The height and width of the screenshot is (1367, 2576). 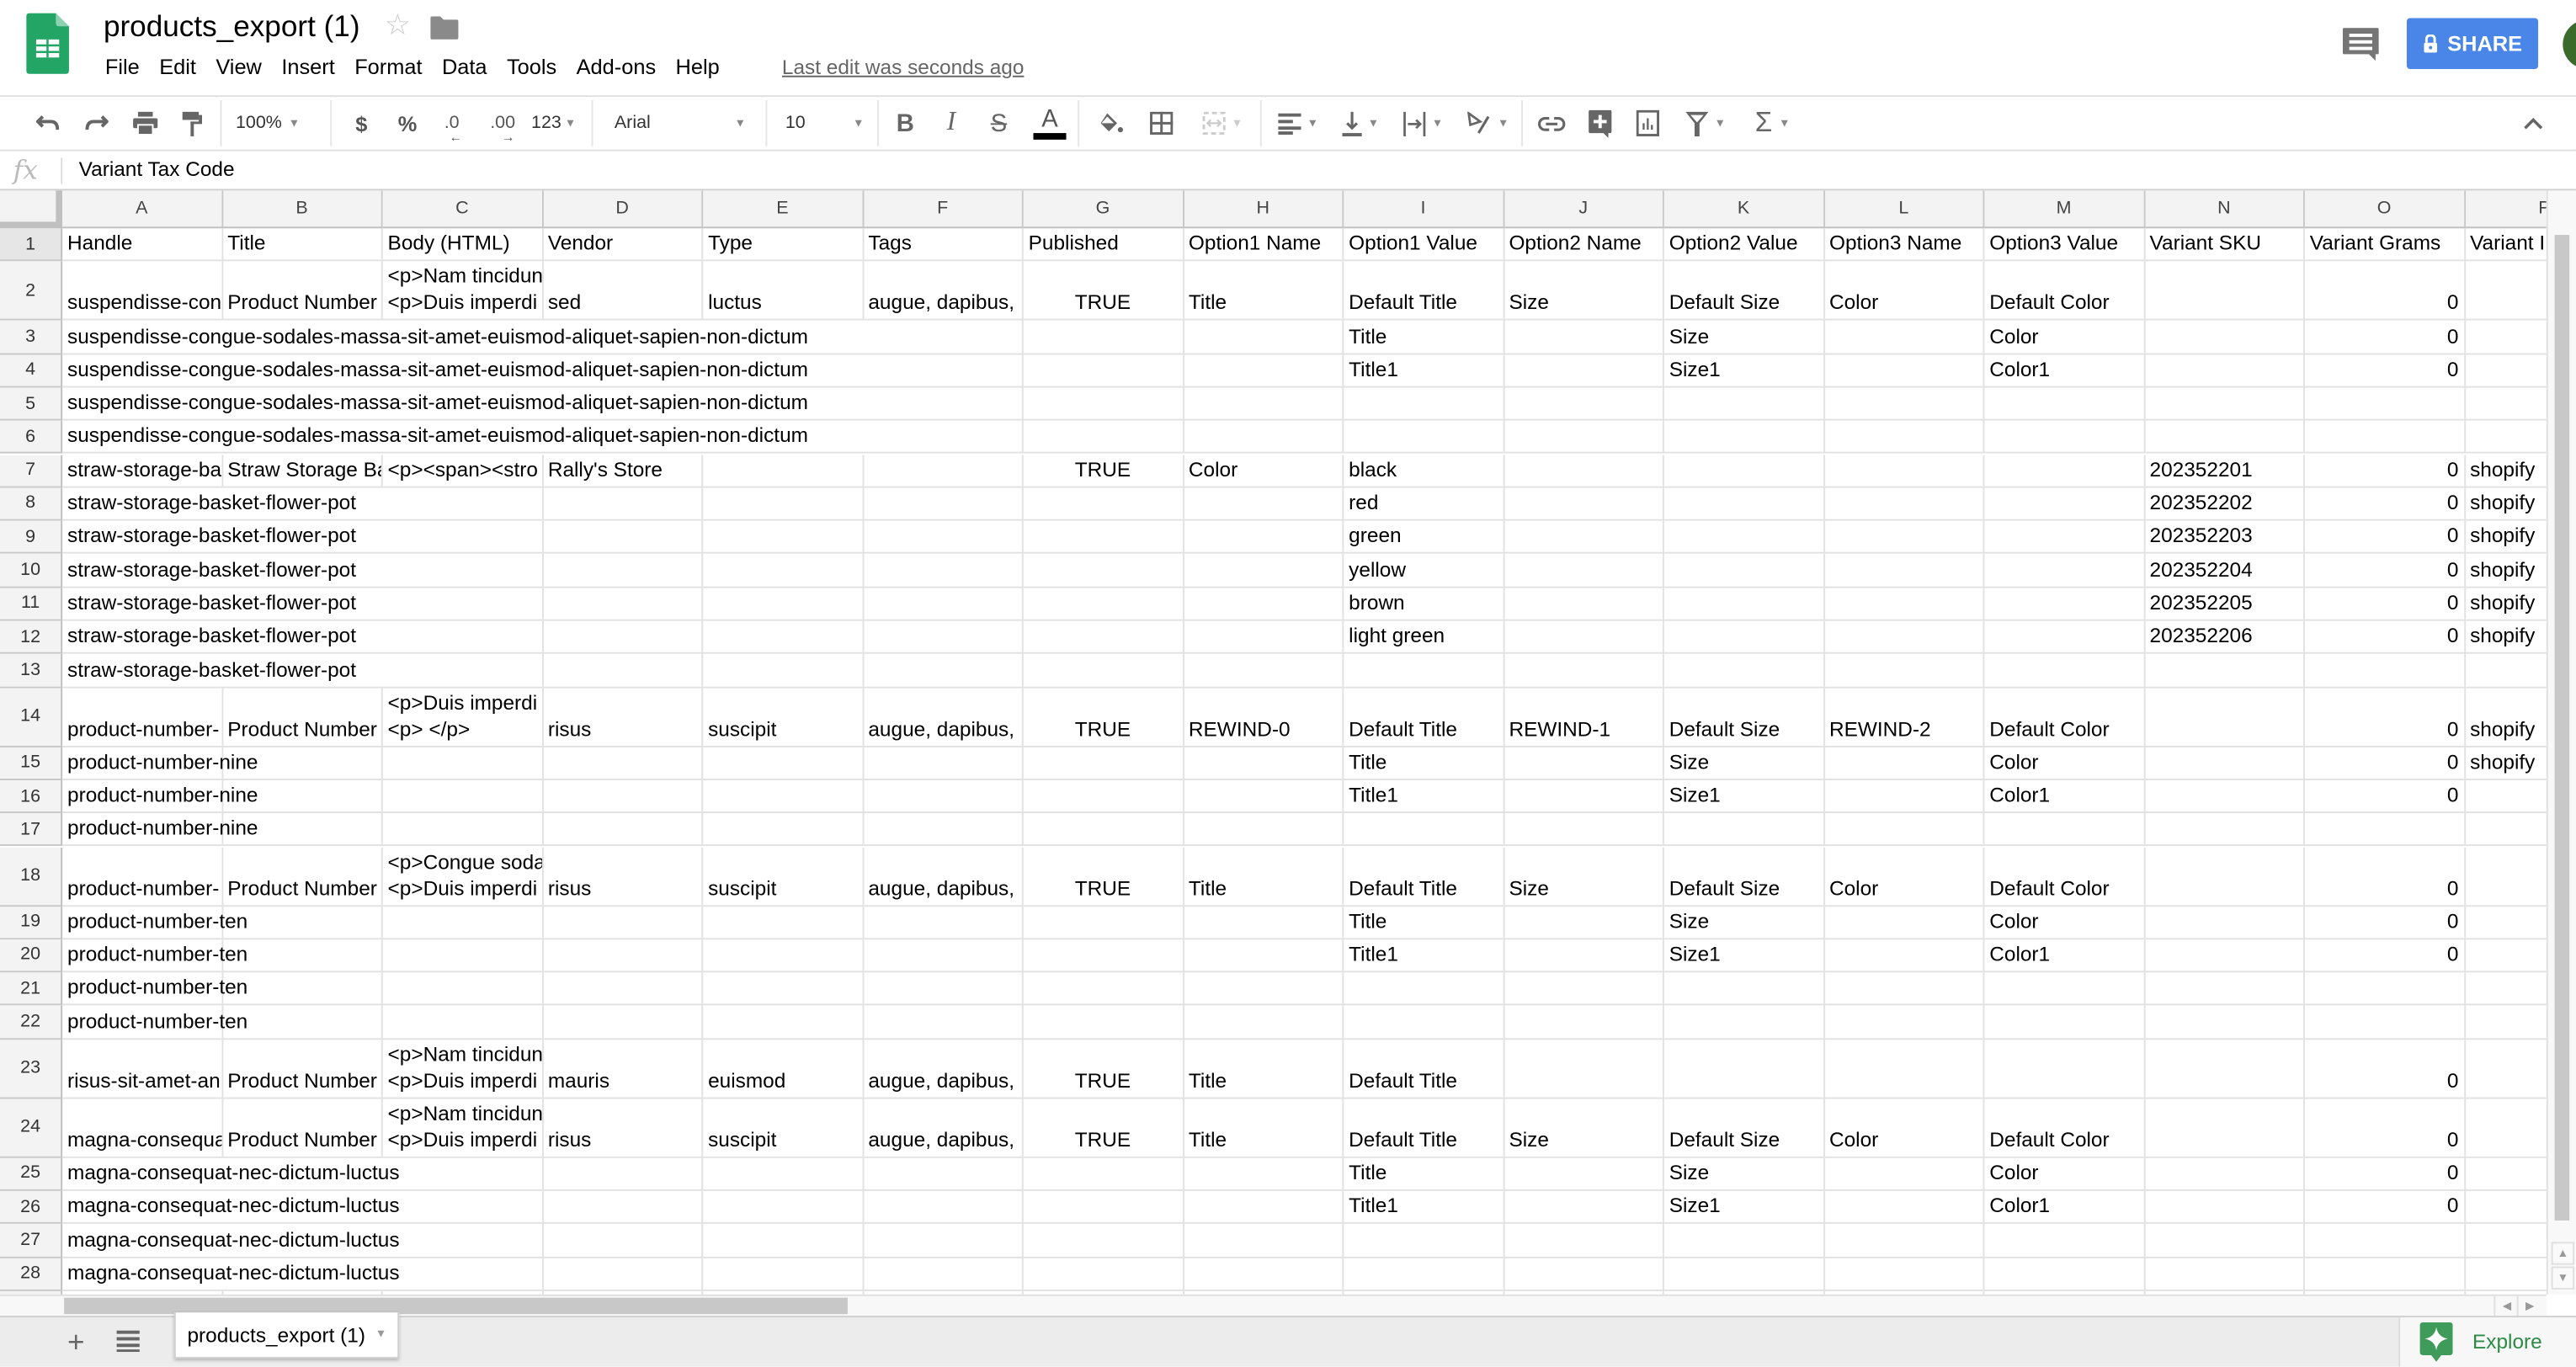 I want to click on cell-l1: Option3 Name, so click(x=1905, y=244).